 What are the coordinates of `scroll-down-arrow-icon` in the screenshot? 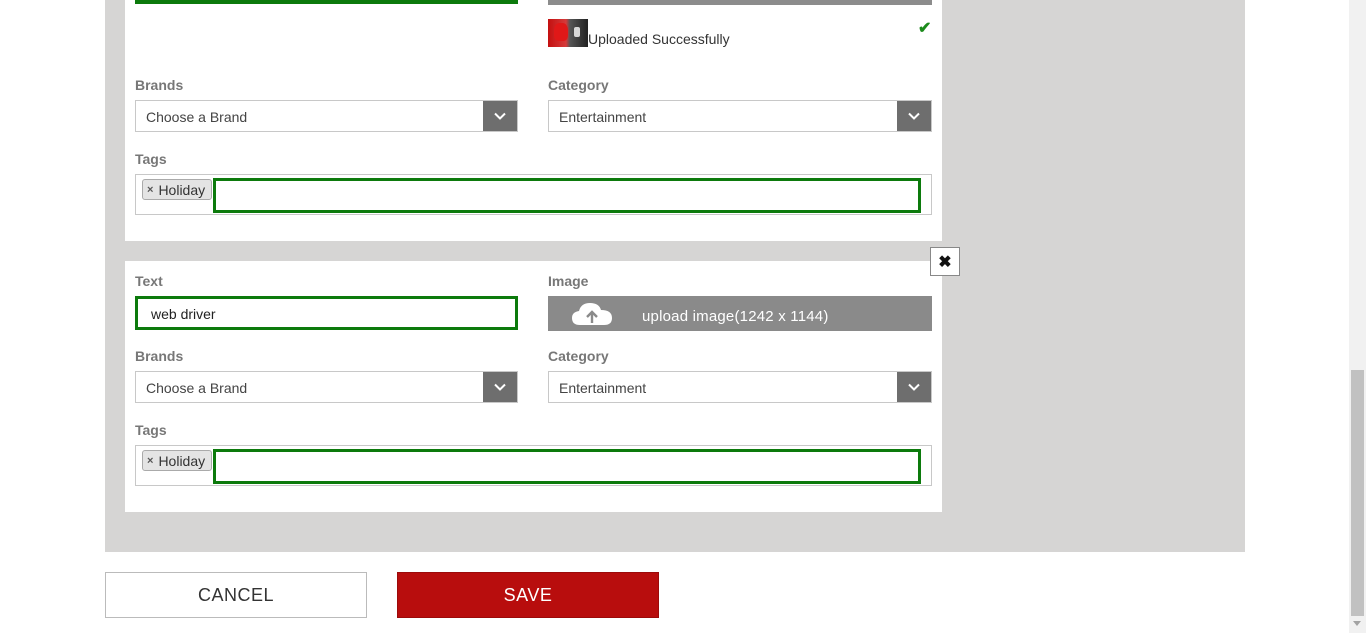 It's located at (1357, 623).